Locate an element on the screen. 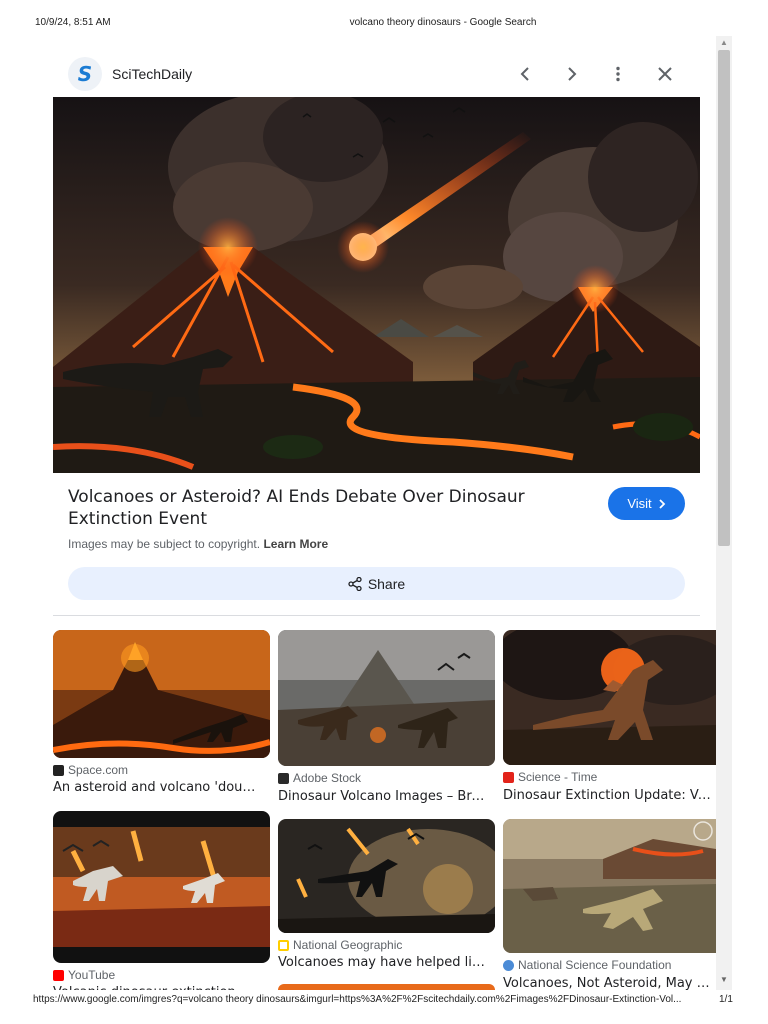 This screenshot has height=1024, width=768. time-favicon-icon is located at coordinates (508, 777).